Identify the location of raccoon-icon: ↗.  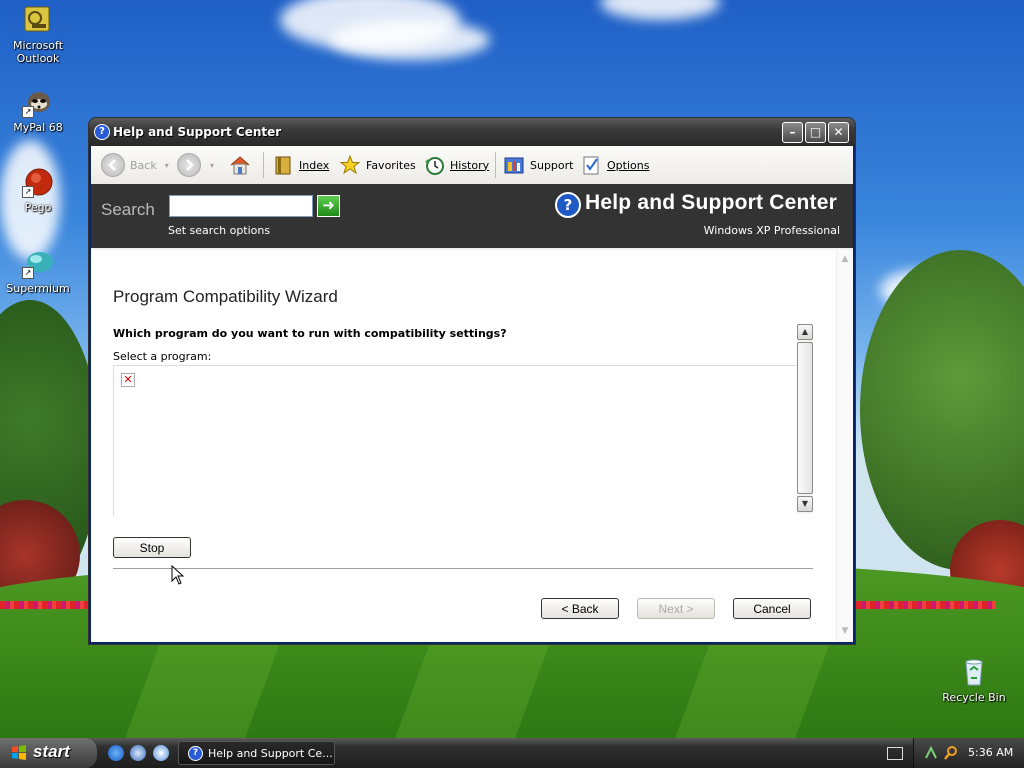
(38, 102).